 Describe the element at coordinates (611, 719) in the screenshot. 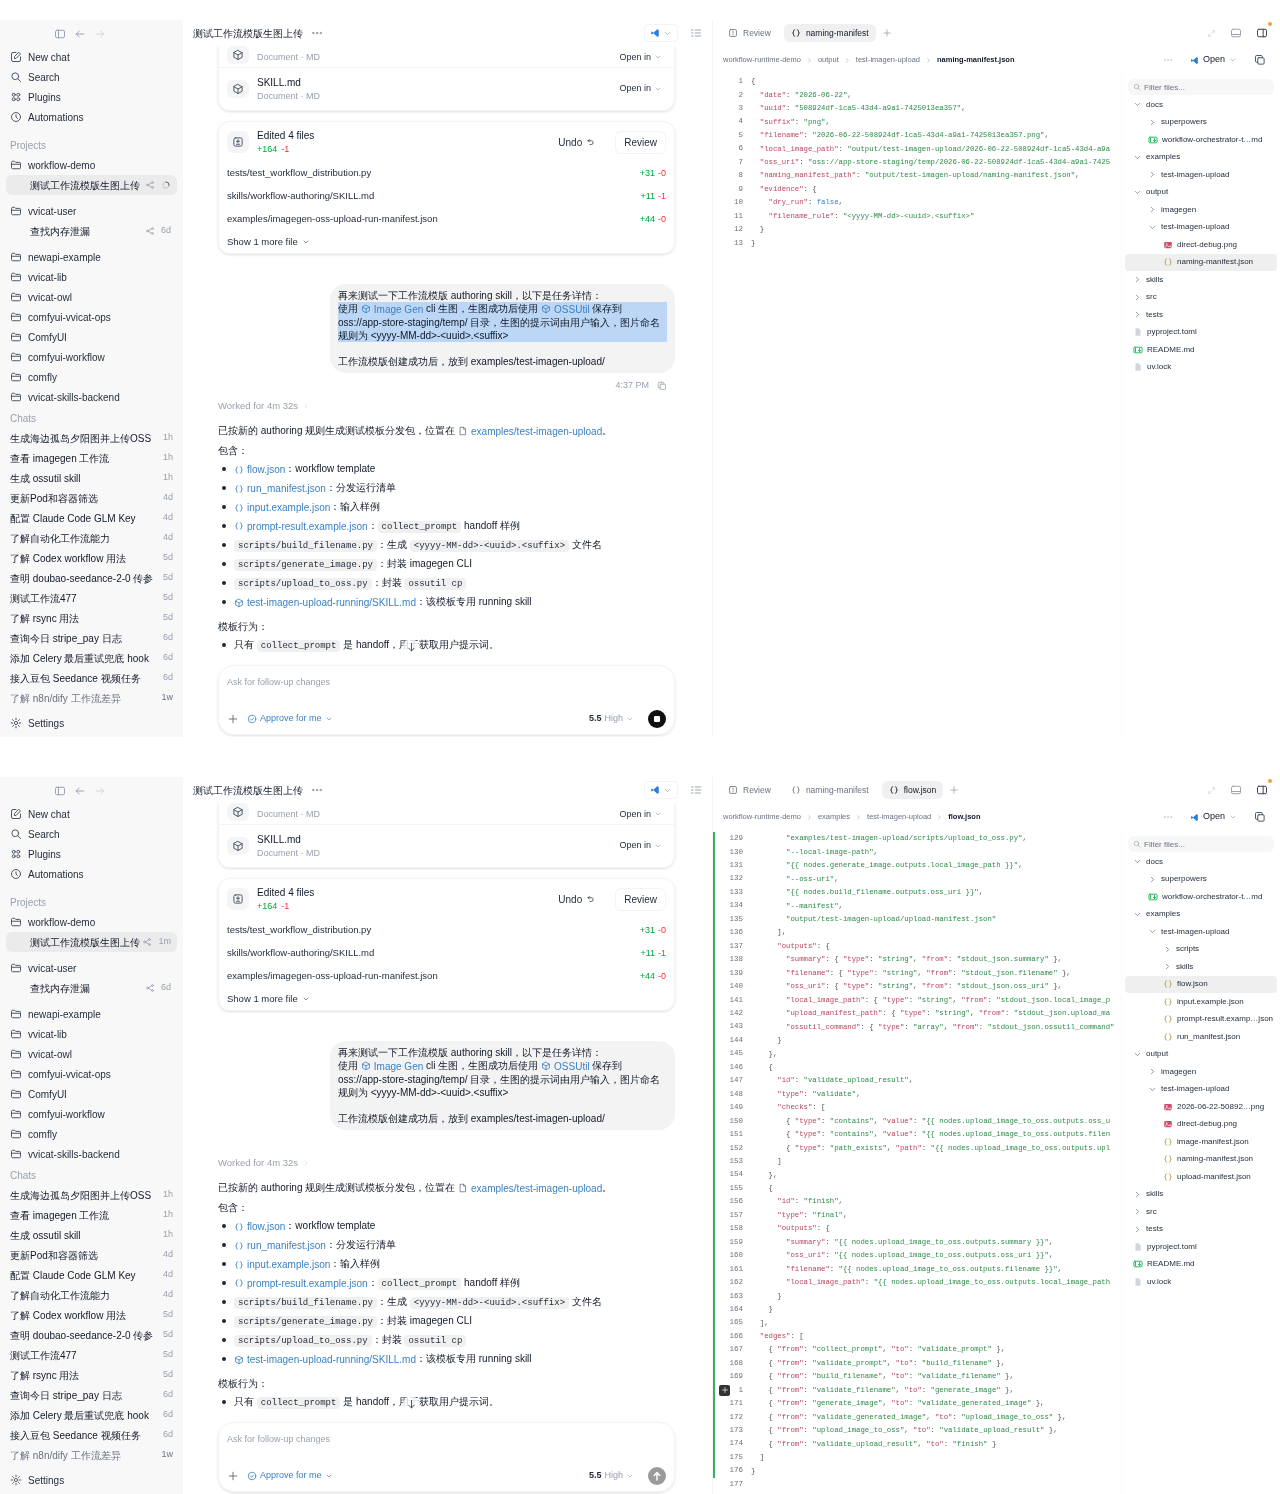

I see `model-dropdown: 5.5 High` at that location.